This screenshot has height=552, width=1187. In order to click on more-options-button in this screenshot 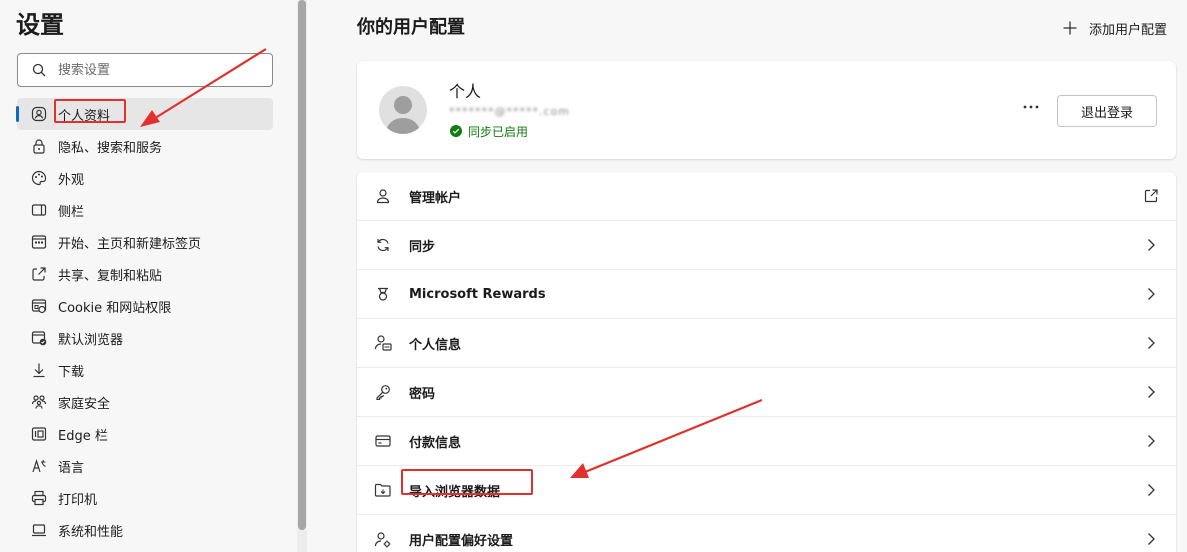, I will do `click(1031, 107)`.